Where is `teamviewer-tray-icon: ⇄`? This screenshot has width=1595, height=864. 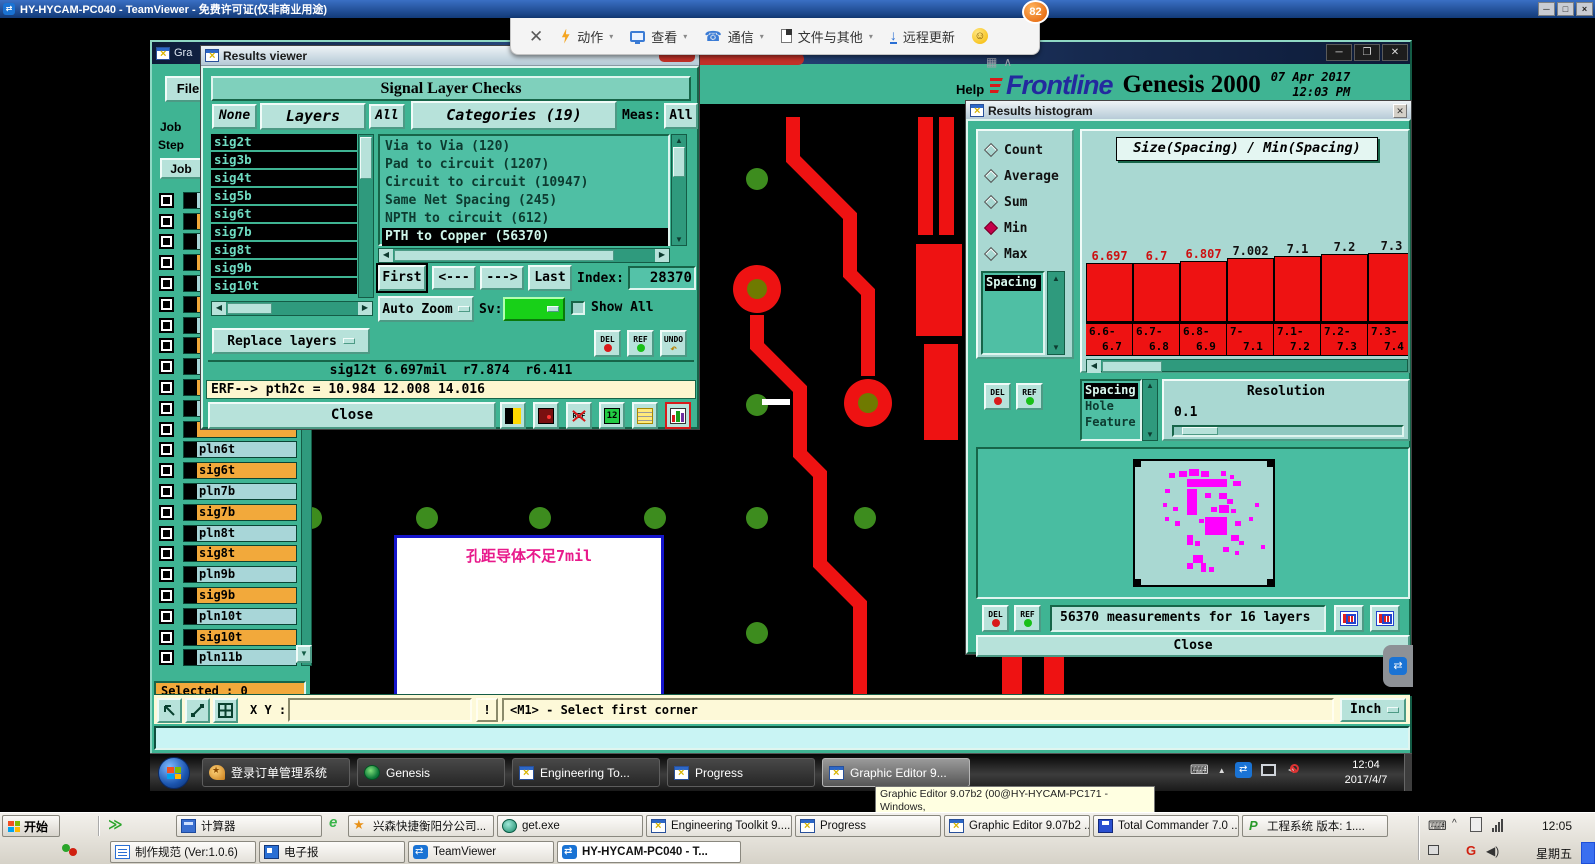
teamviewer-tray-icon: ⇄ is located at coordinates (1243, 770).